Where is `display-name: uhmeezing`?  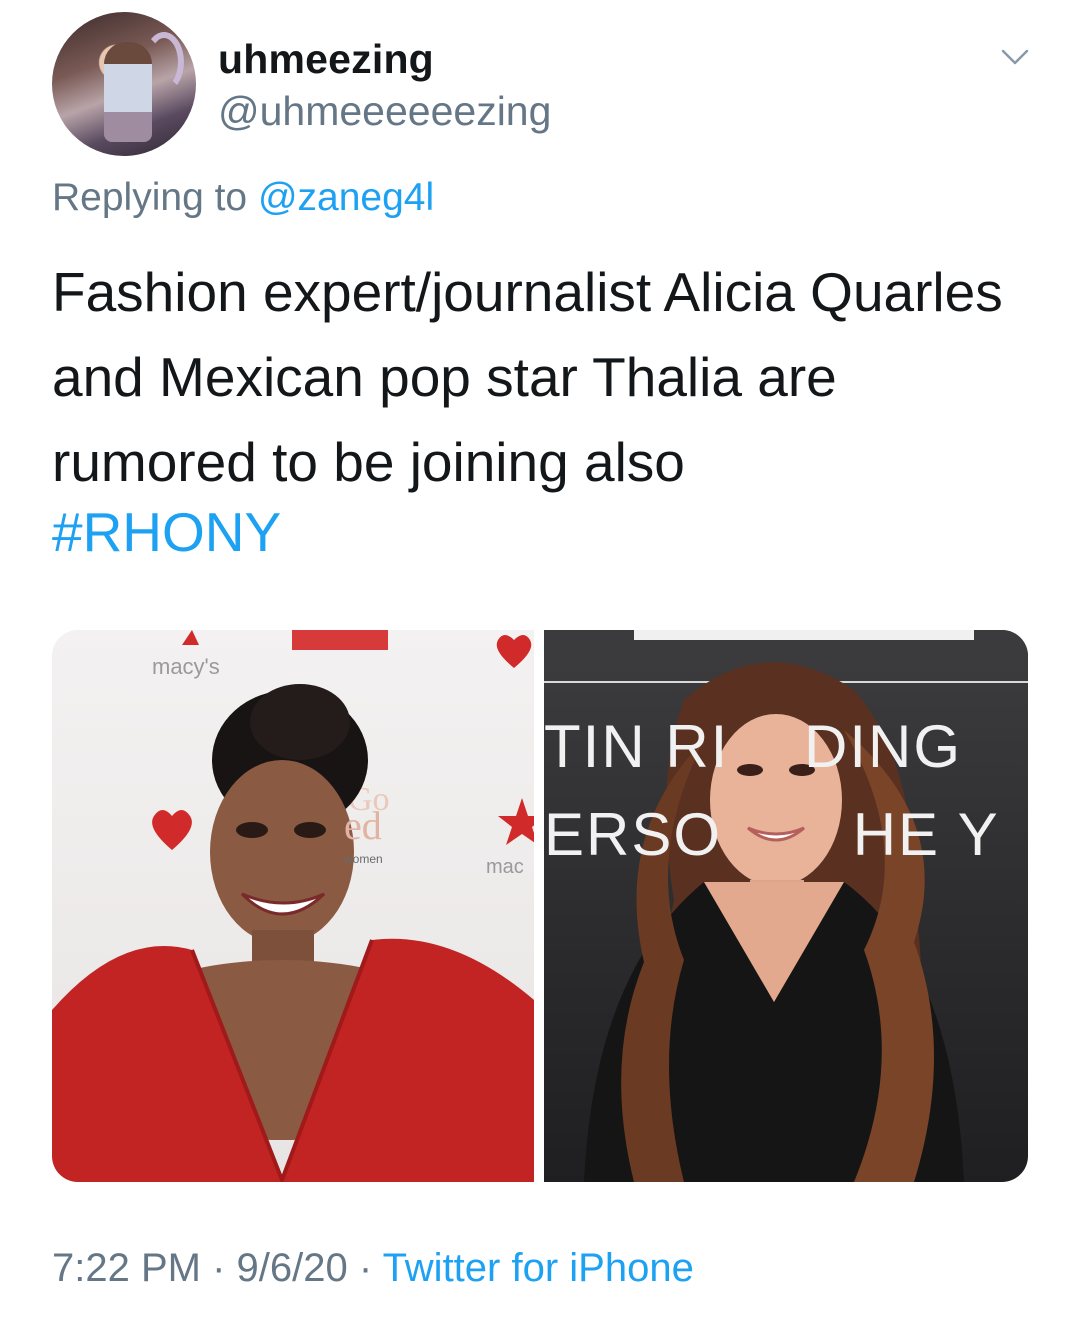
display-name: uhmeezing is located at coordinates (326, 59).